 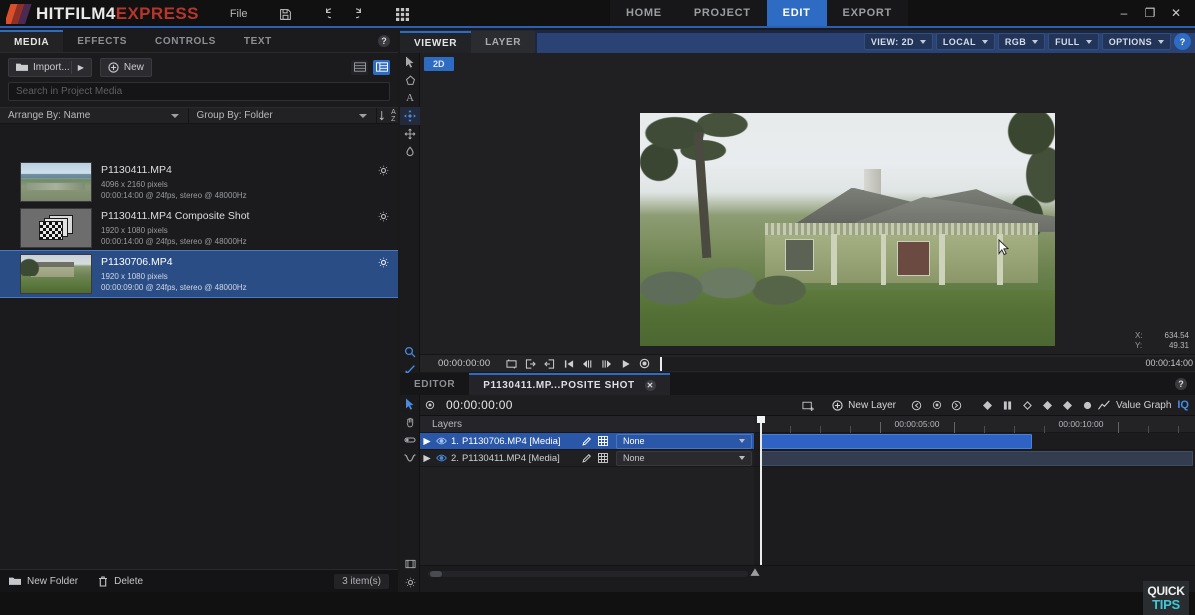 I want to click on nav-tab-project: PROJECT, so click(x=722, y=13).